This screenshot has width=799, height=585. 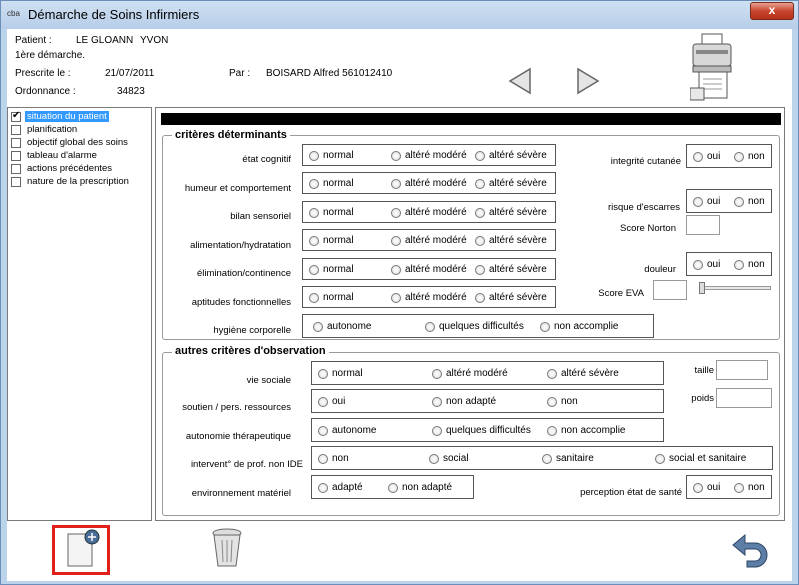 I want to click on poids-label: poids, so click(x=702, y=398).